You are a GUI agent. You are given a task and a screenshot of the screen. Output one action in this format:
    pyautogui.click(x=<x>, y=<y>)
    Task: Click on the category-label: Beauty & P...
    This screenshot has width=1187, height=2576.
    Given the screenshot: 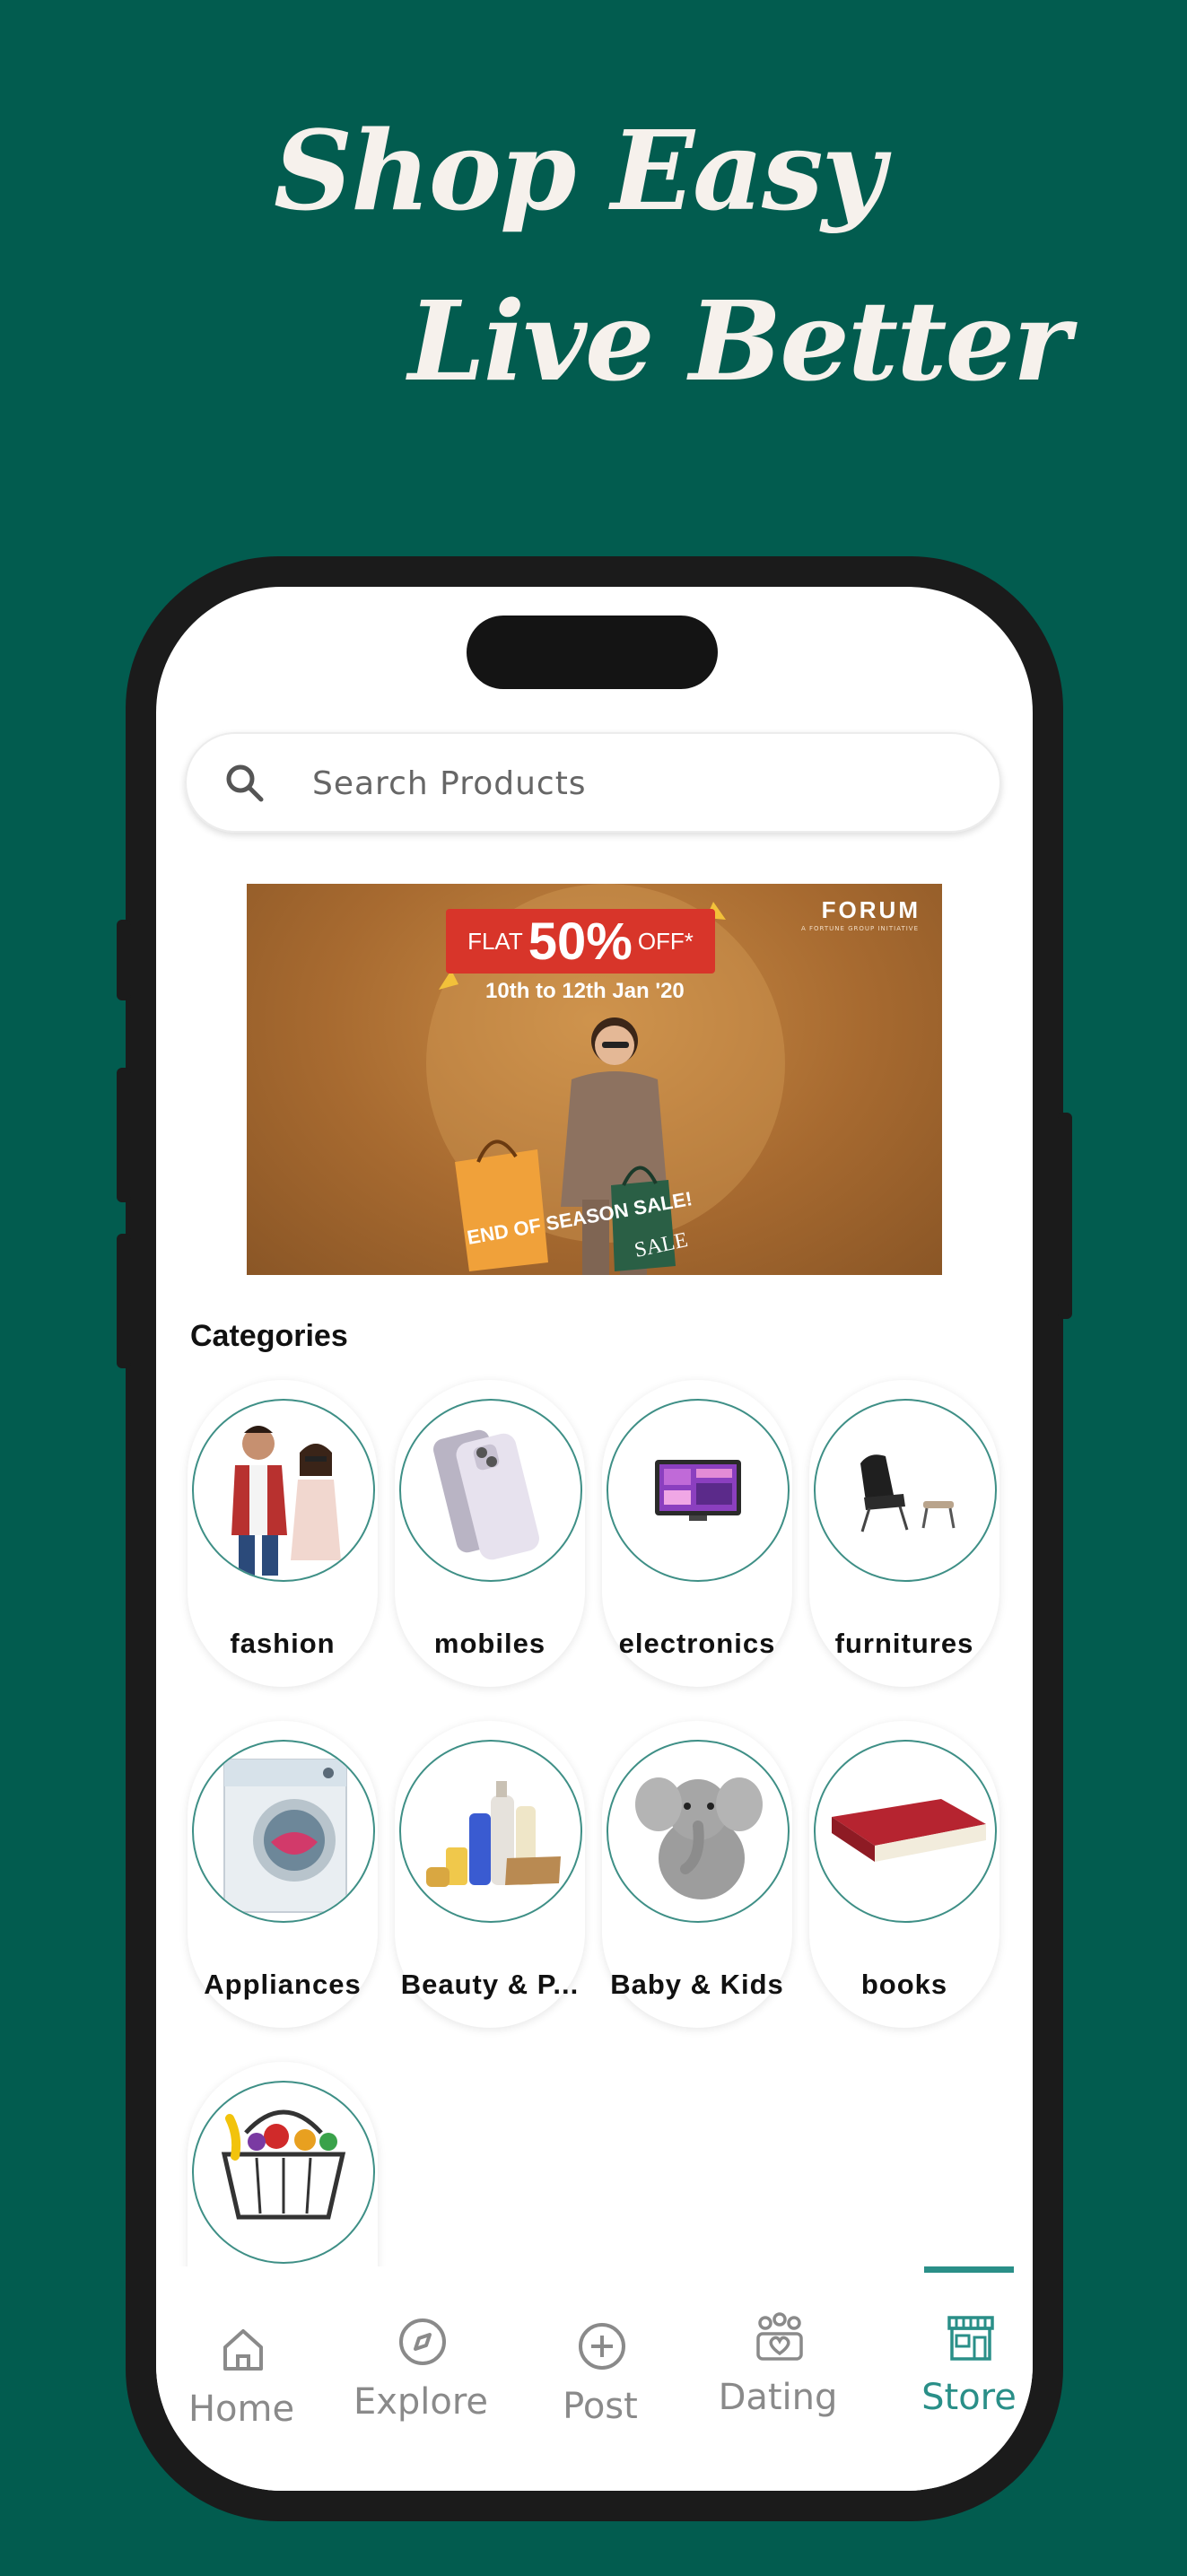 What is the action you would take?
    pyautogui.click(x=490, y=1984)
    